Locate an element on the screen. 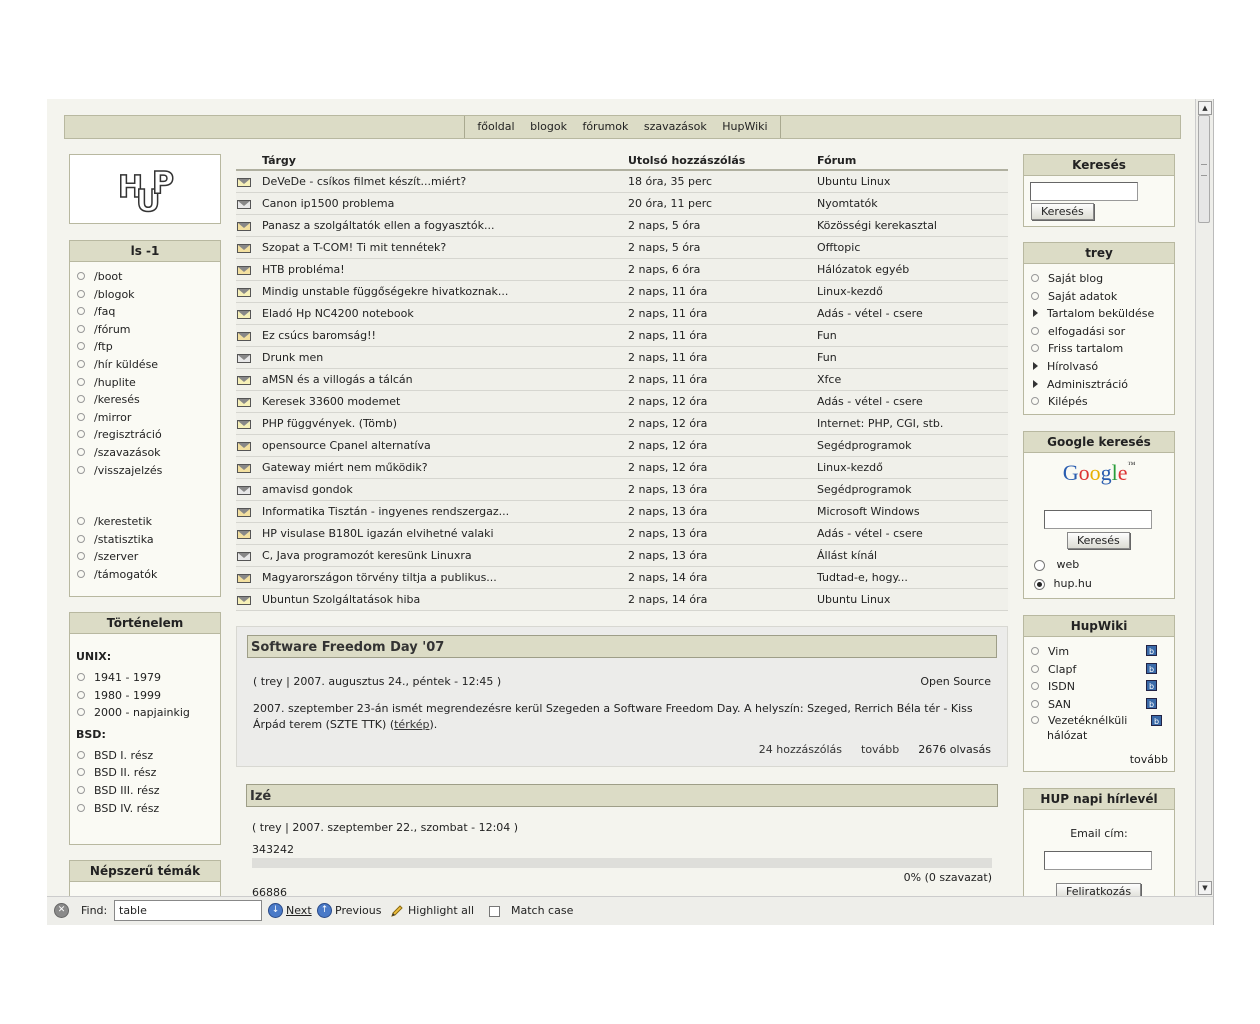 This screenshot has width=1260, height=1024. story-category-link: Open Source is located at coordinates (955, 681).